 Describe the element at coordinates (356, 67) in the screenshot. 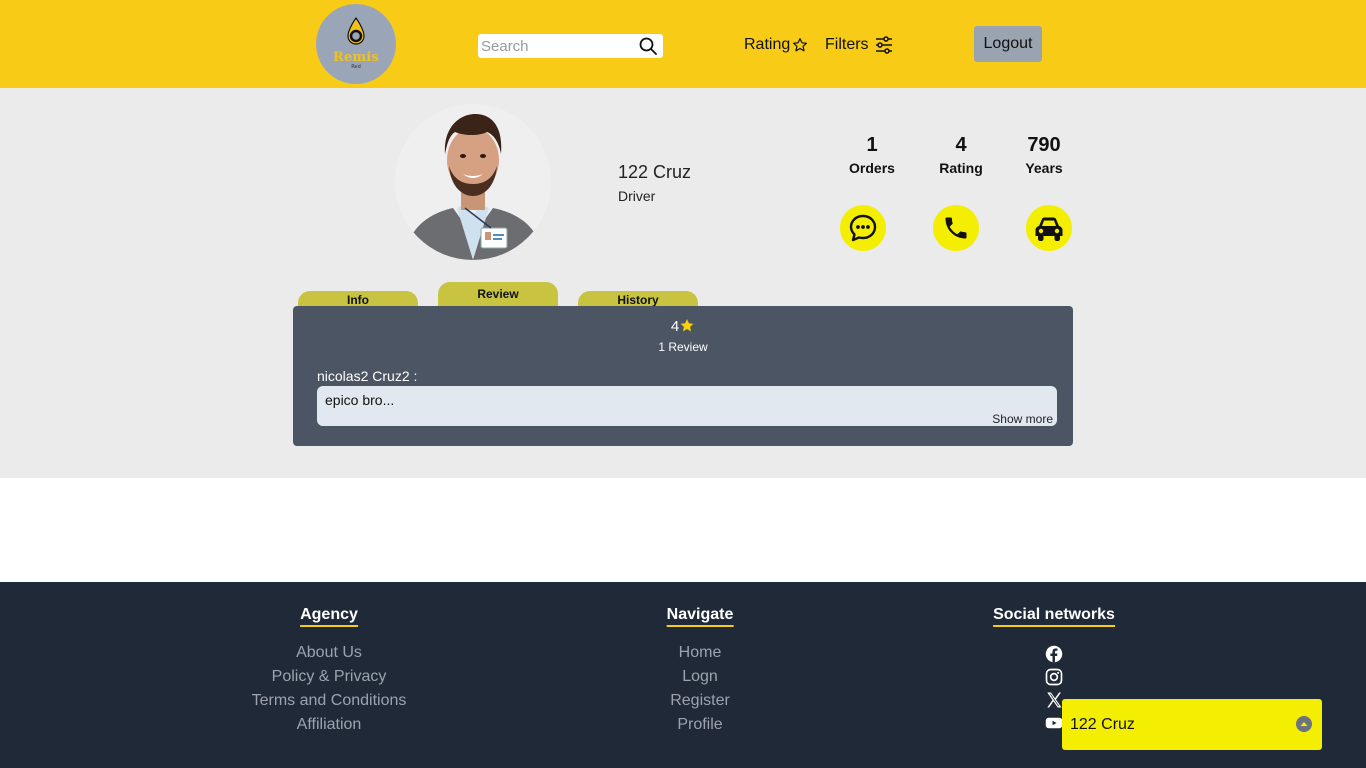

I see `logo-subtext: Red` at that location.